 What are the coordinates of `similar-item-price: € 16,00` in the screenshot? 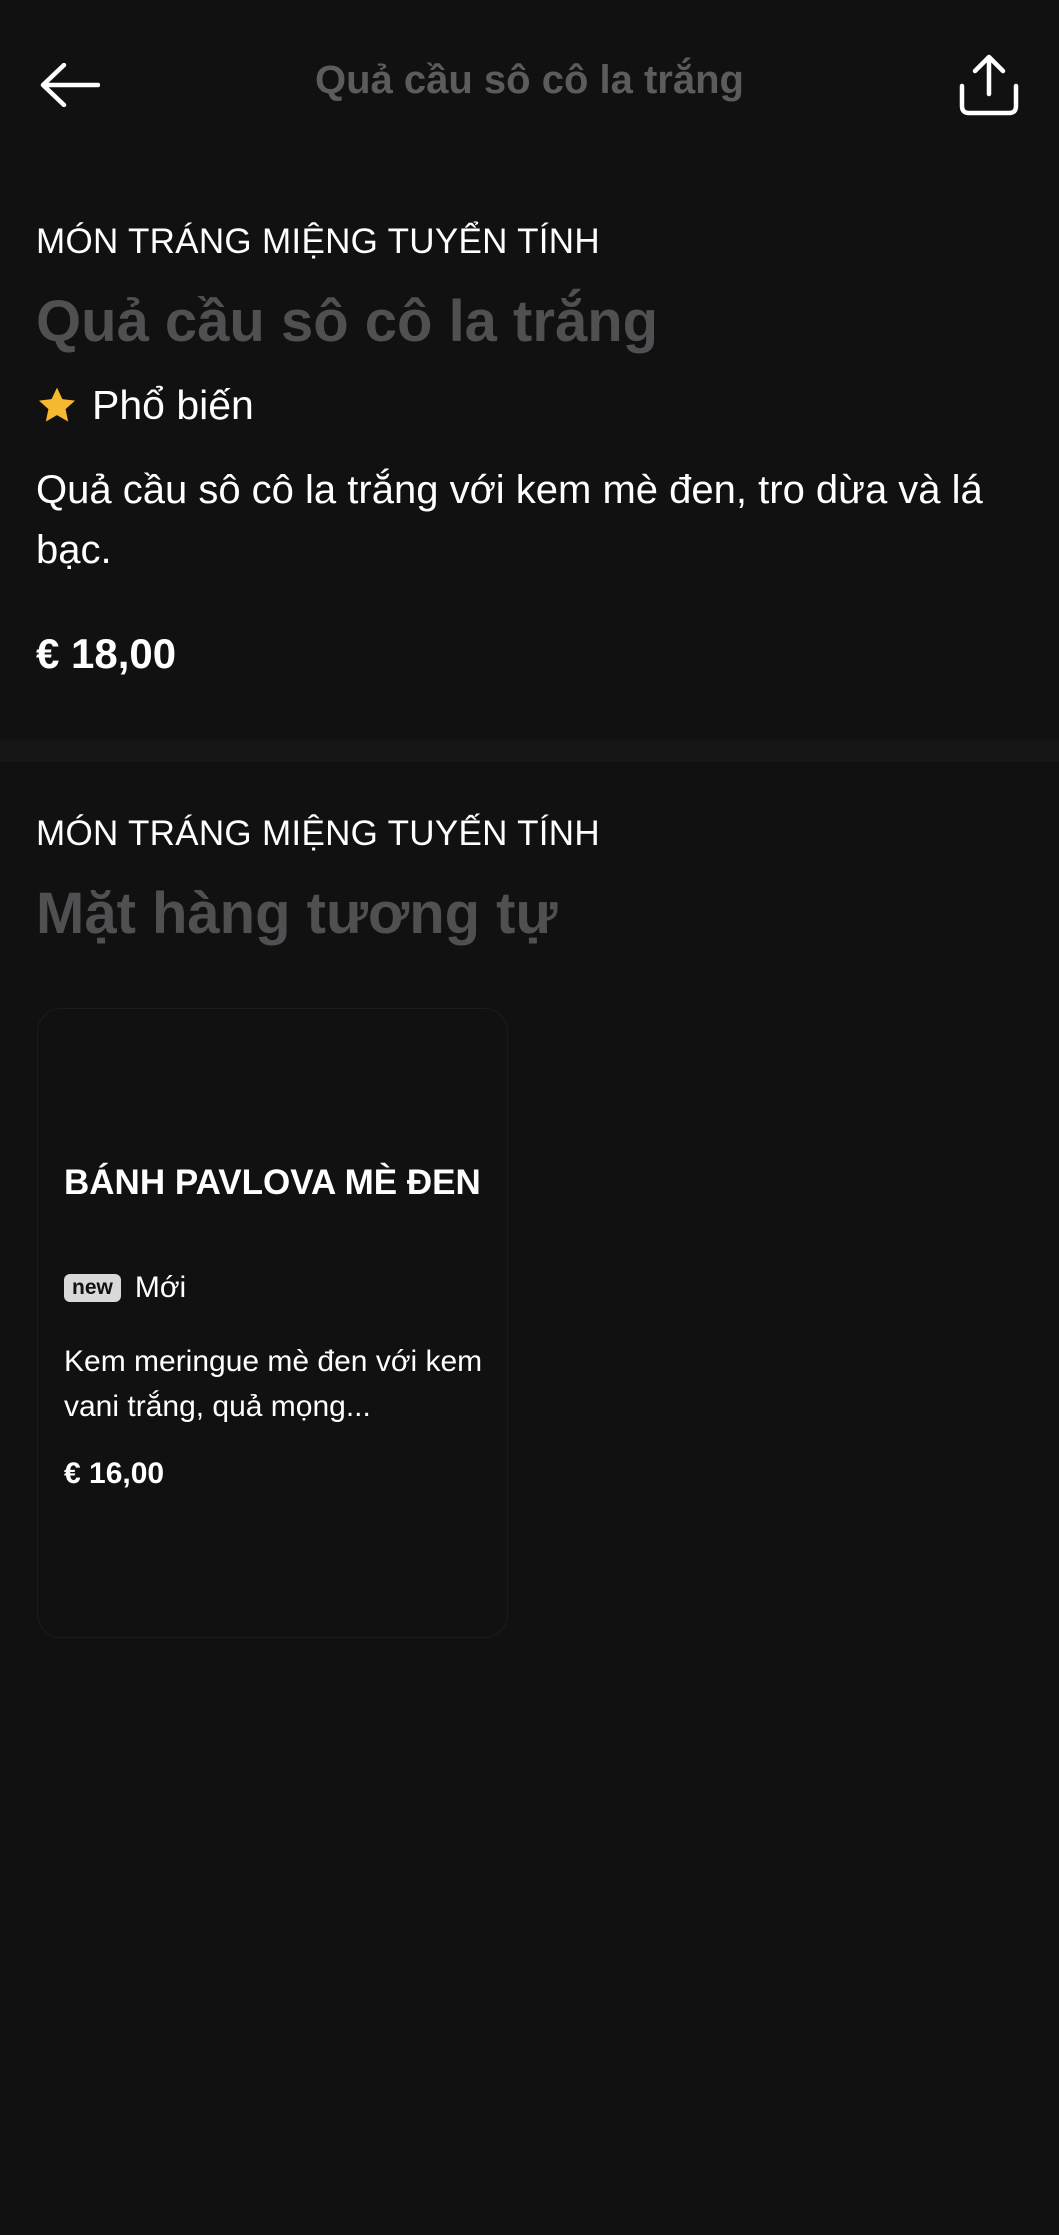 It's located at (114, 1473).